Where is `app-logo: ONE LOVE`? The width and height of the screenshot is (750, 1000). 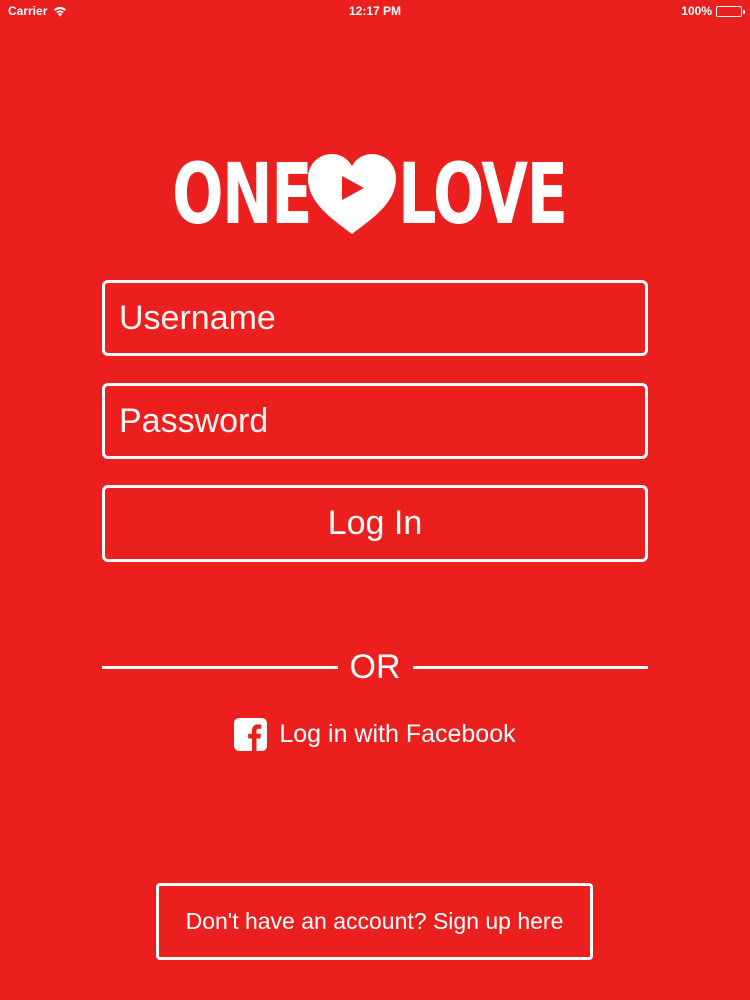 app-logo: ONE LOVE is located at coordinates (375, 194).